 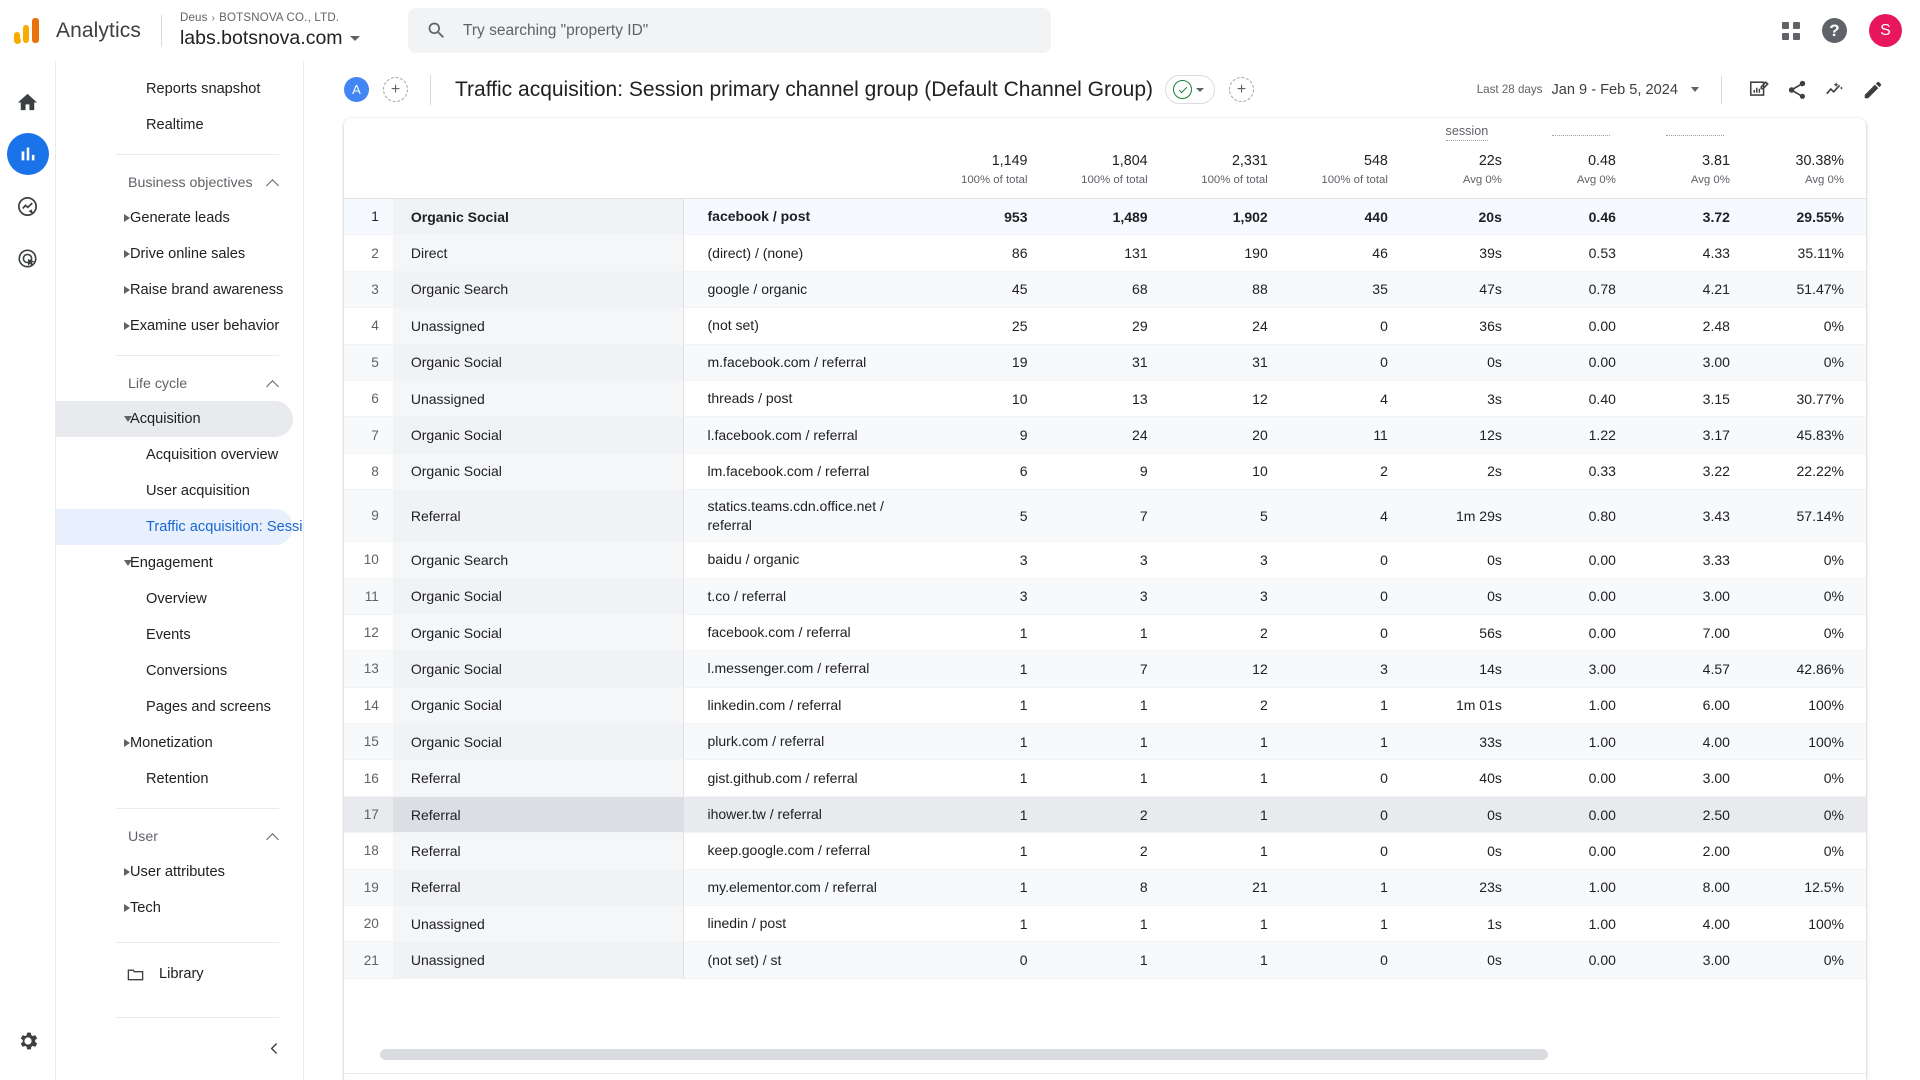 What do you see at coordinates (395, 89) in the screenshot?
I see `add-comparison-button: +` at bounding box center [395, 89].